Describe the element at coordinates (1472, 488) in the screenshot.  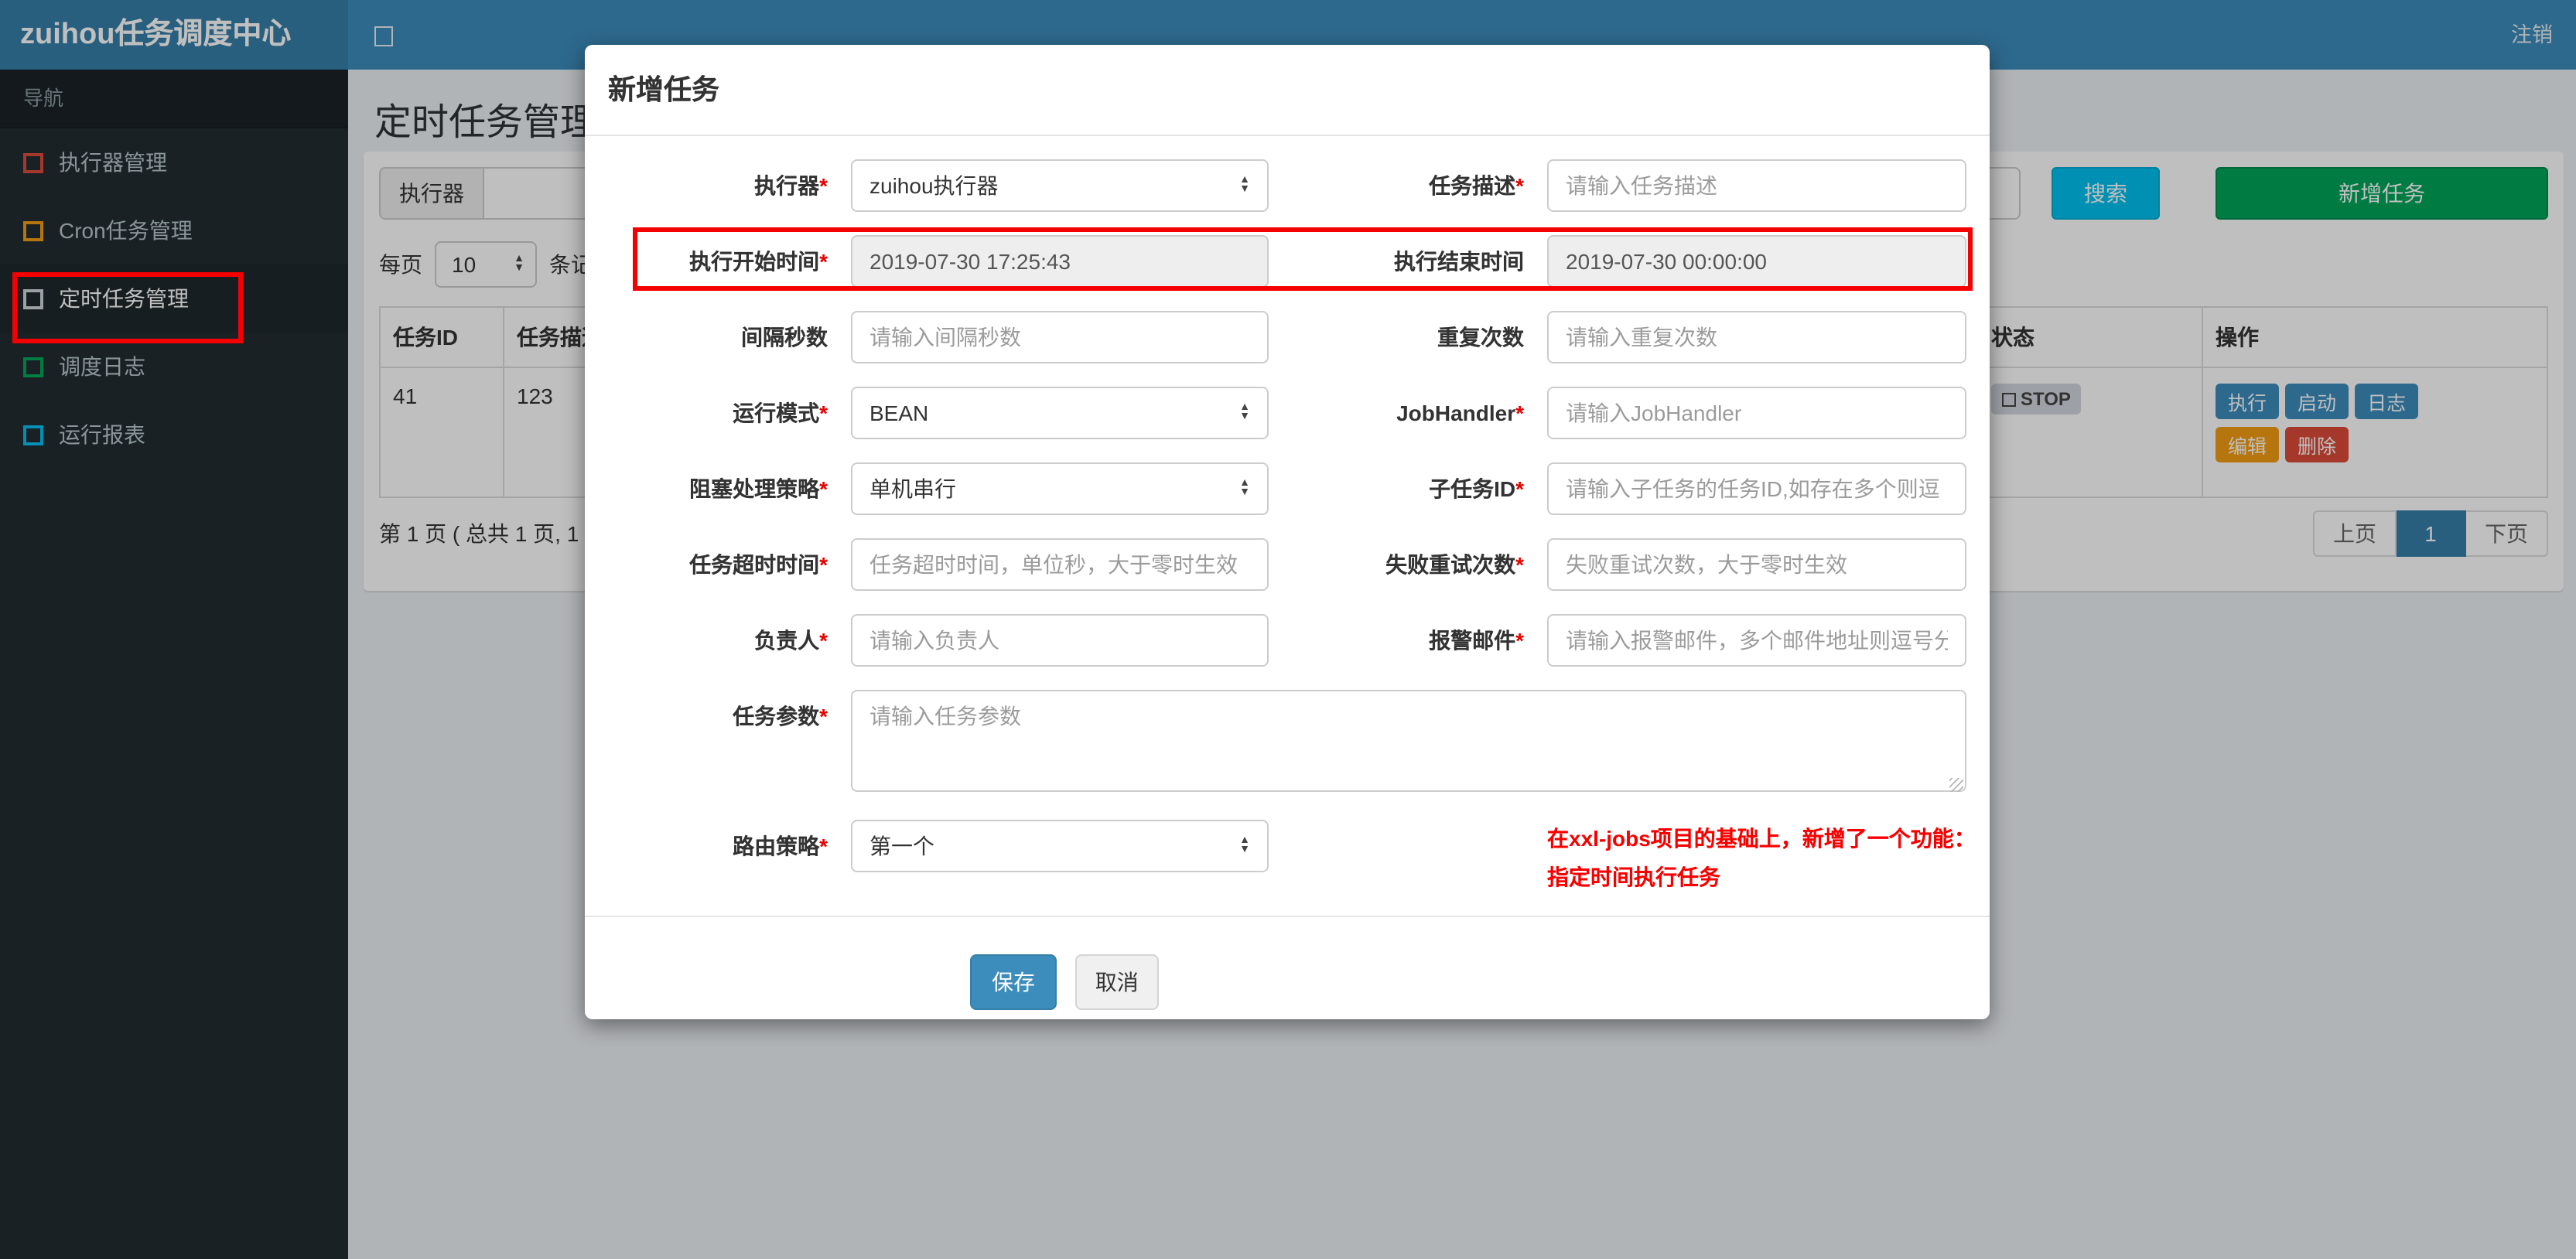
I see `field-label-text: 子任务ID` at that location.